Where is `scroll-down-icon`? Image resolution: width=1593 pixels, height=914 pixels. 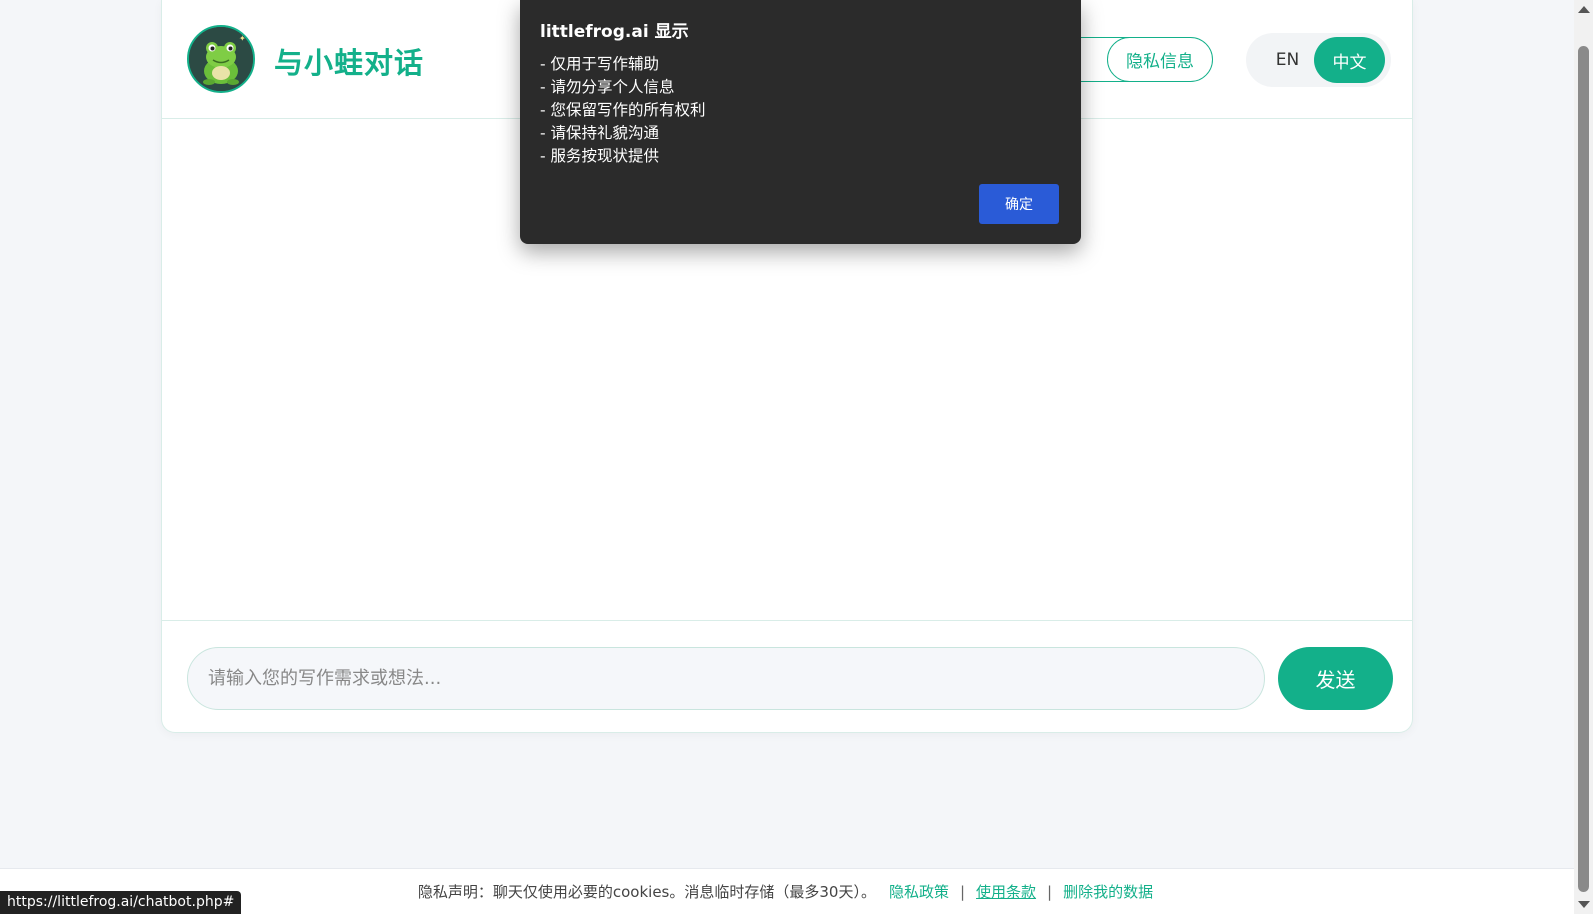 scroll-down-icon is located at coordinates (1584, 904).